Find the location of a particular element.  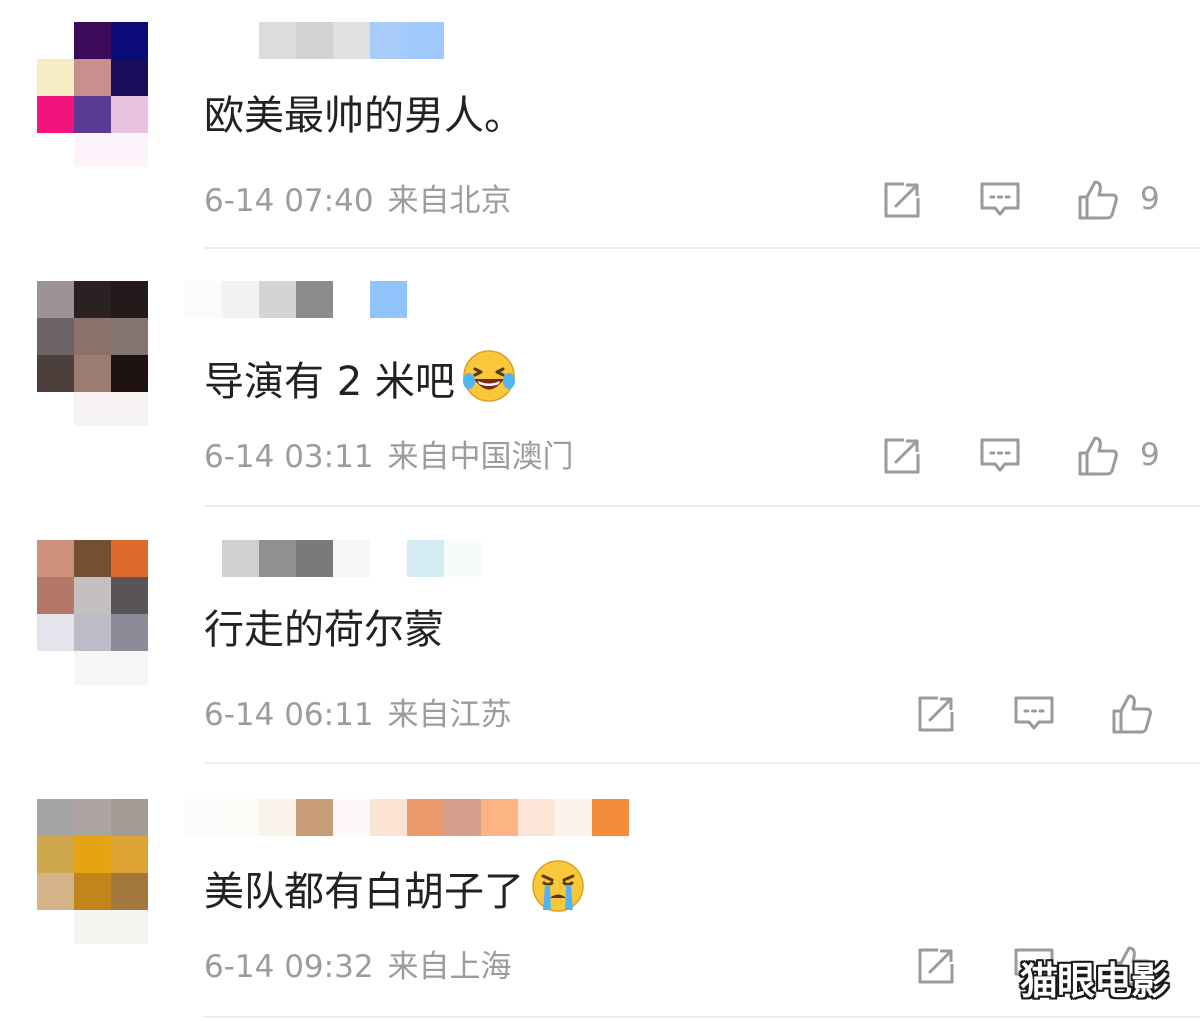

comment-meta: 6-14 03:11 来自中国澳门 is located at coordinates (389, 457).